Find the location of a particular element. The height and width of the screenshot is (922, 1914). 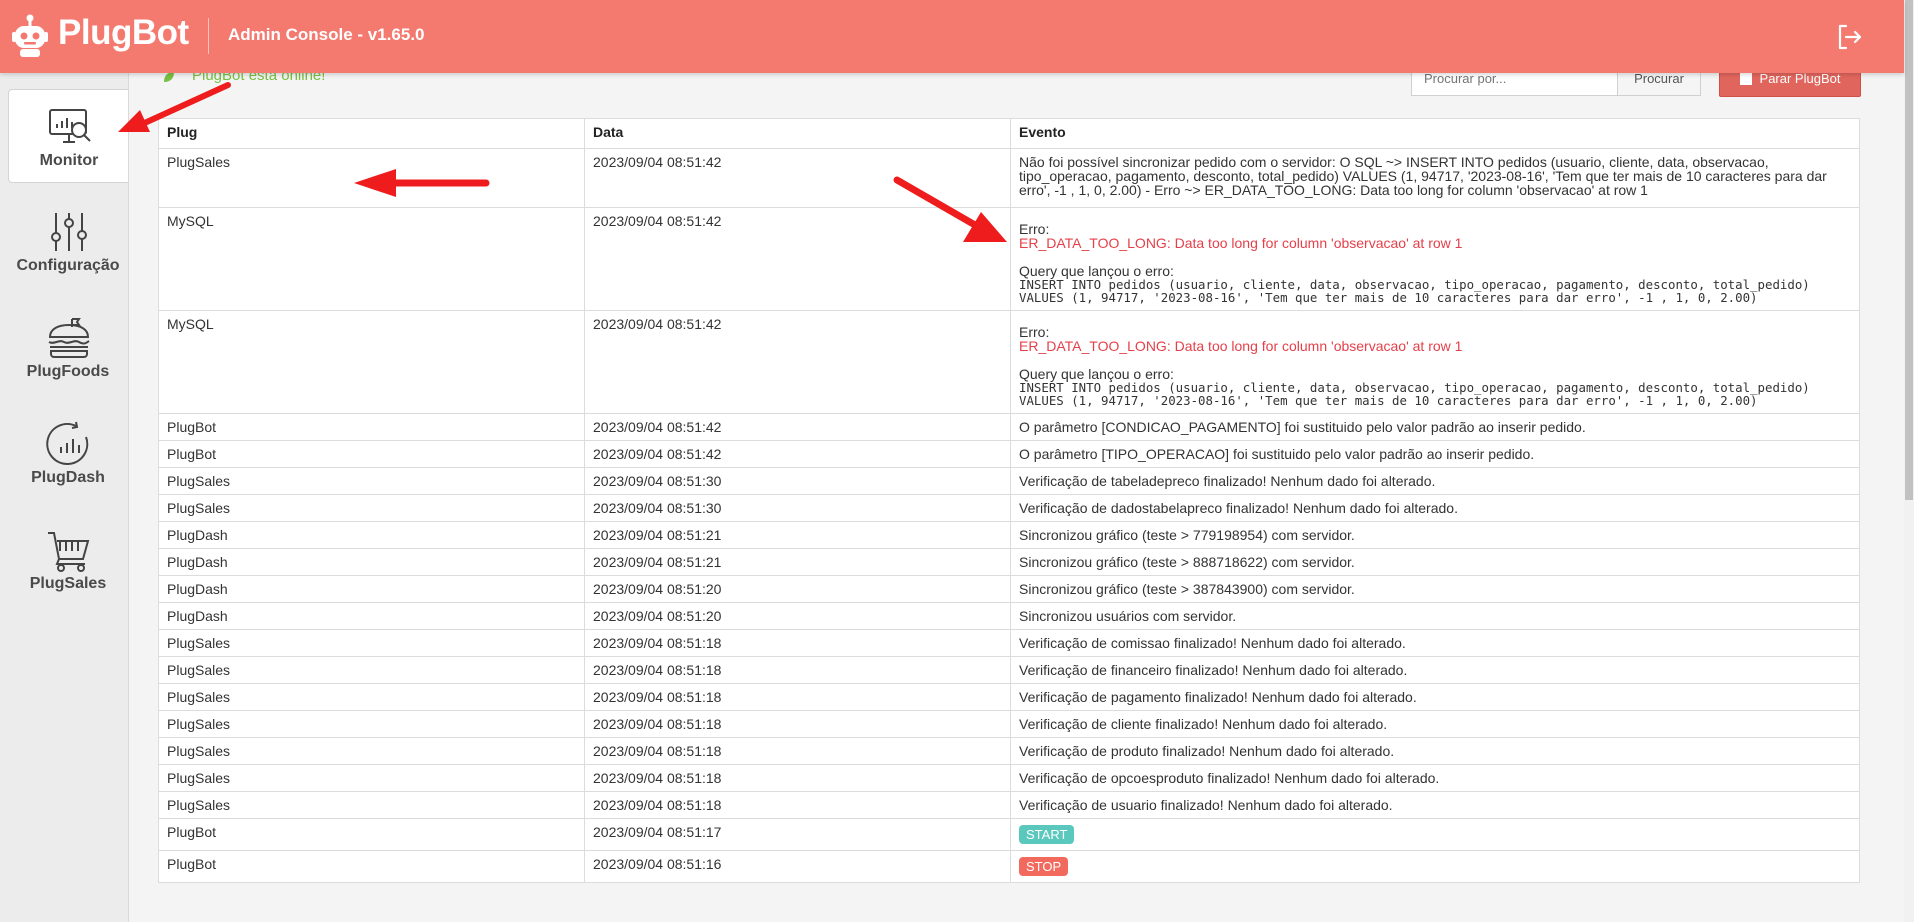

cell-date: 2023/09/04 08:51:20 is located at coordinates (797, 616).